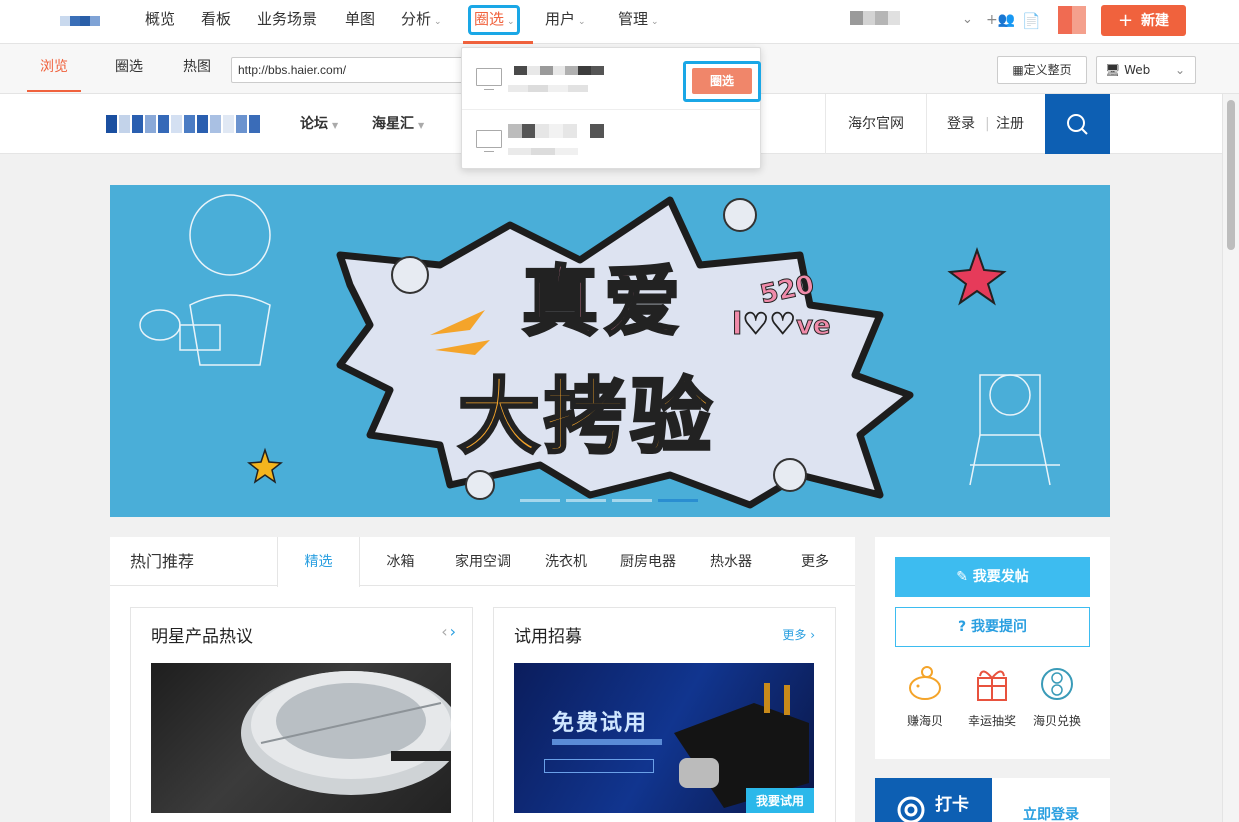 This screenshot has width=1239, height=822. What do you see at coordinates (162, 561) in the screenshot?
I see `section-title: 热门推荐` at bounding box center [162, 561].